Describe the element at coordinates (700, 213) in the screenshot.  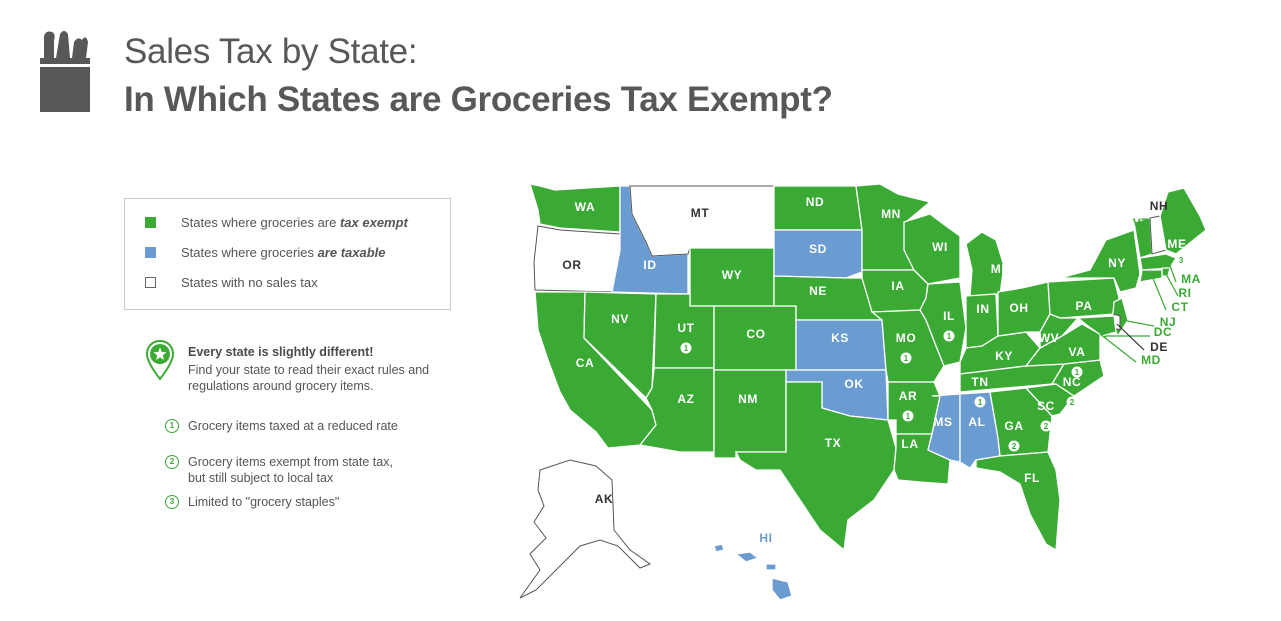
I see `state-label-mt: MT` at that location.